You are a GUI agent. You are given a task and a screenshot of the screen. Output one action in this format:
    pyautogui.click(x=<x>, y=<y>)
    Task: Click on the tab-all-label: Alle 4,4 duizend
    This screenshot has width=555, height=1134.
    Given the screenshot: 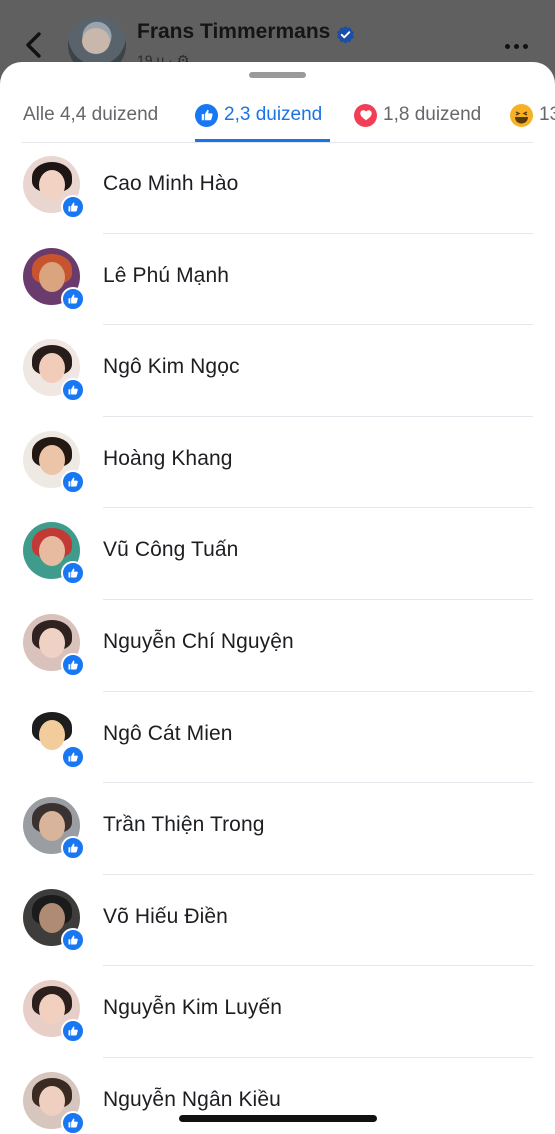 What is the action you would take?
    pyautogui.click(x=91, y=114)
    